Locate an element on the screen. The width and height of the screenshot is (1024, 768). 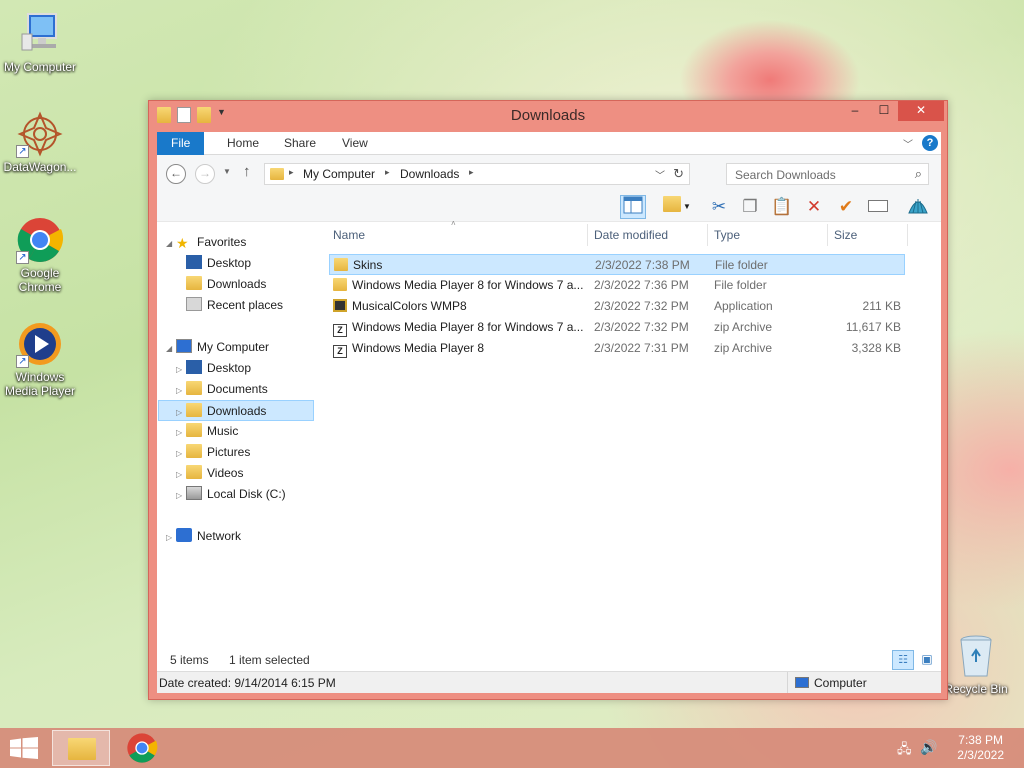
nav-favorites-recent-places: Recent places is located at coordinates (234, 305).